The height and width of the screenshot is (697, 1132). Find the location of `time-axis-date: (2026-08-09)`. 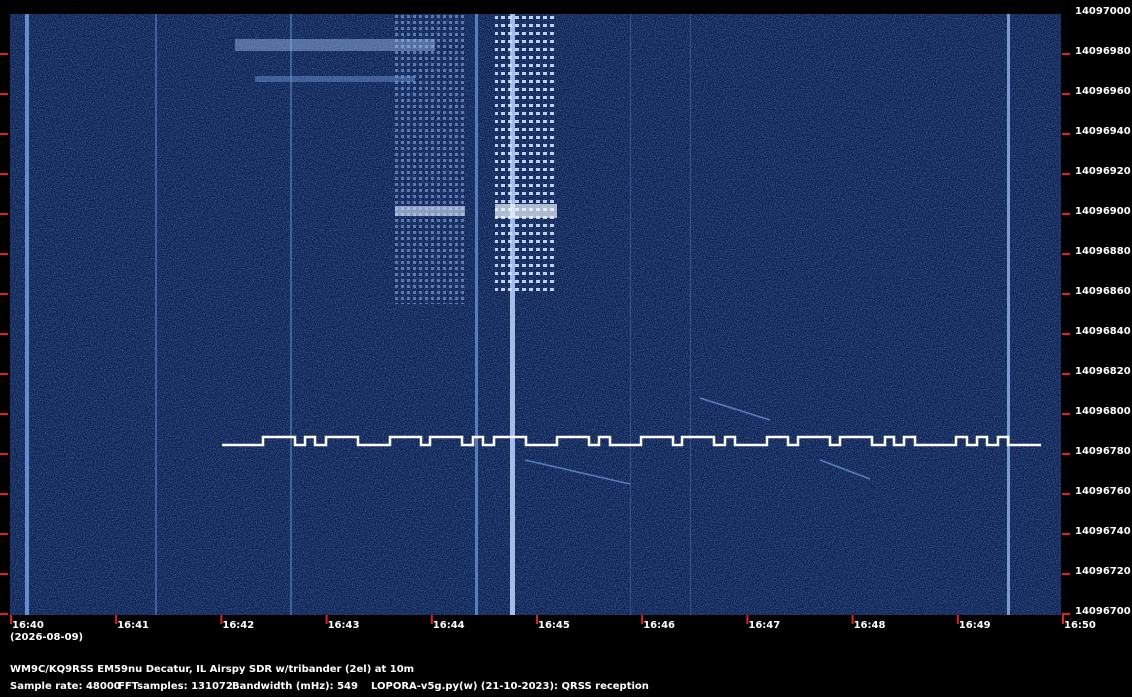

time-axis-date: (2026-08-09) is located at coordinates (47, 637).